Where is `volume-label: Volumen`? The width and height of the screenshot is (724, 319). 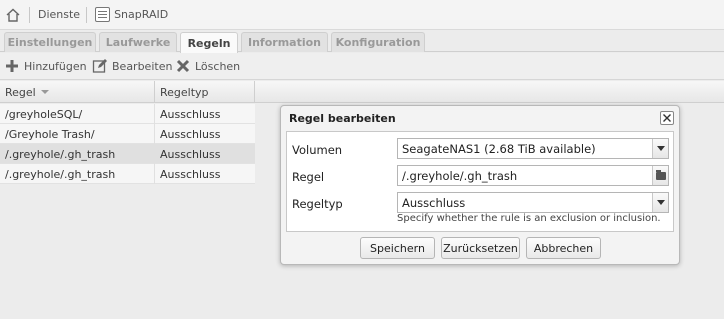 volume-label: Volumen is located at coordinates (317, 150).